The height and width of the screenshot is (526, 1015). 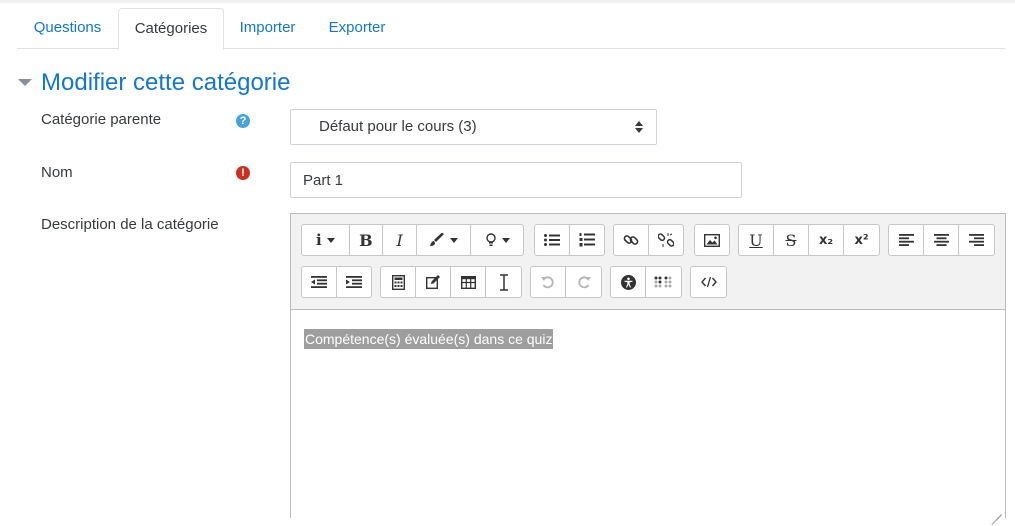 I want to click on top-border, so click(x=507, y=1).